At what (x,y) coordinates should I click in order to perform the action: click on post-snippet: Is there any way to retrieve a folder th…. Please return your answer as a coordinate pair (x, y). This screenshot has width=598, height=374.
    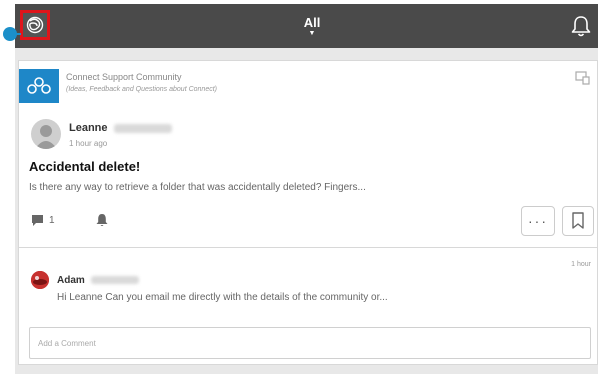
    Looking at the image, I should click on (197, 187).